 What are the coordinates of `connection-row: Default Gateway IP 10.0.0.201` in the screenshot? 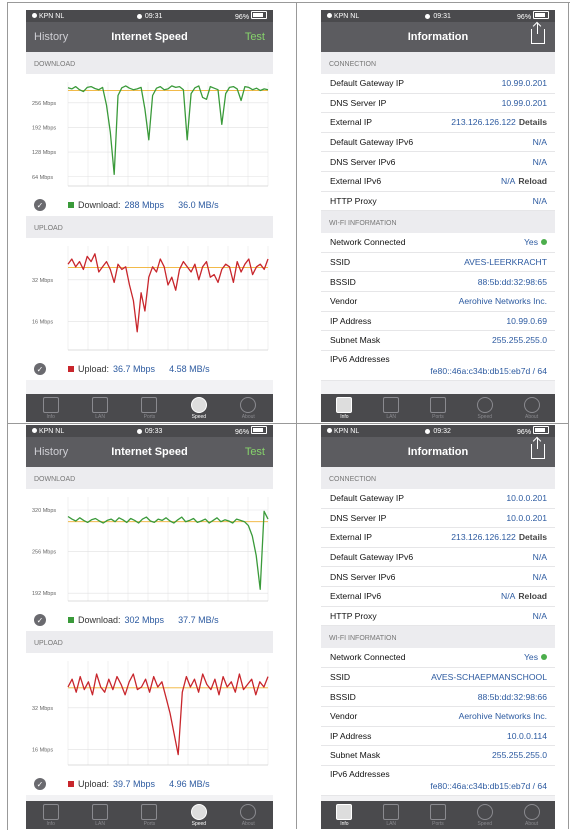 It's located at (438, 499).